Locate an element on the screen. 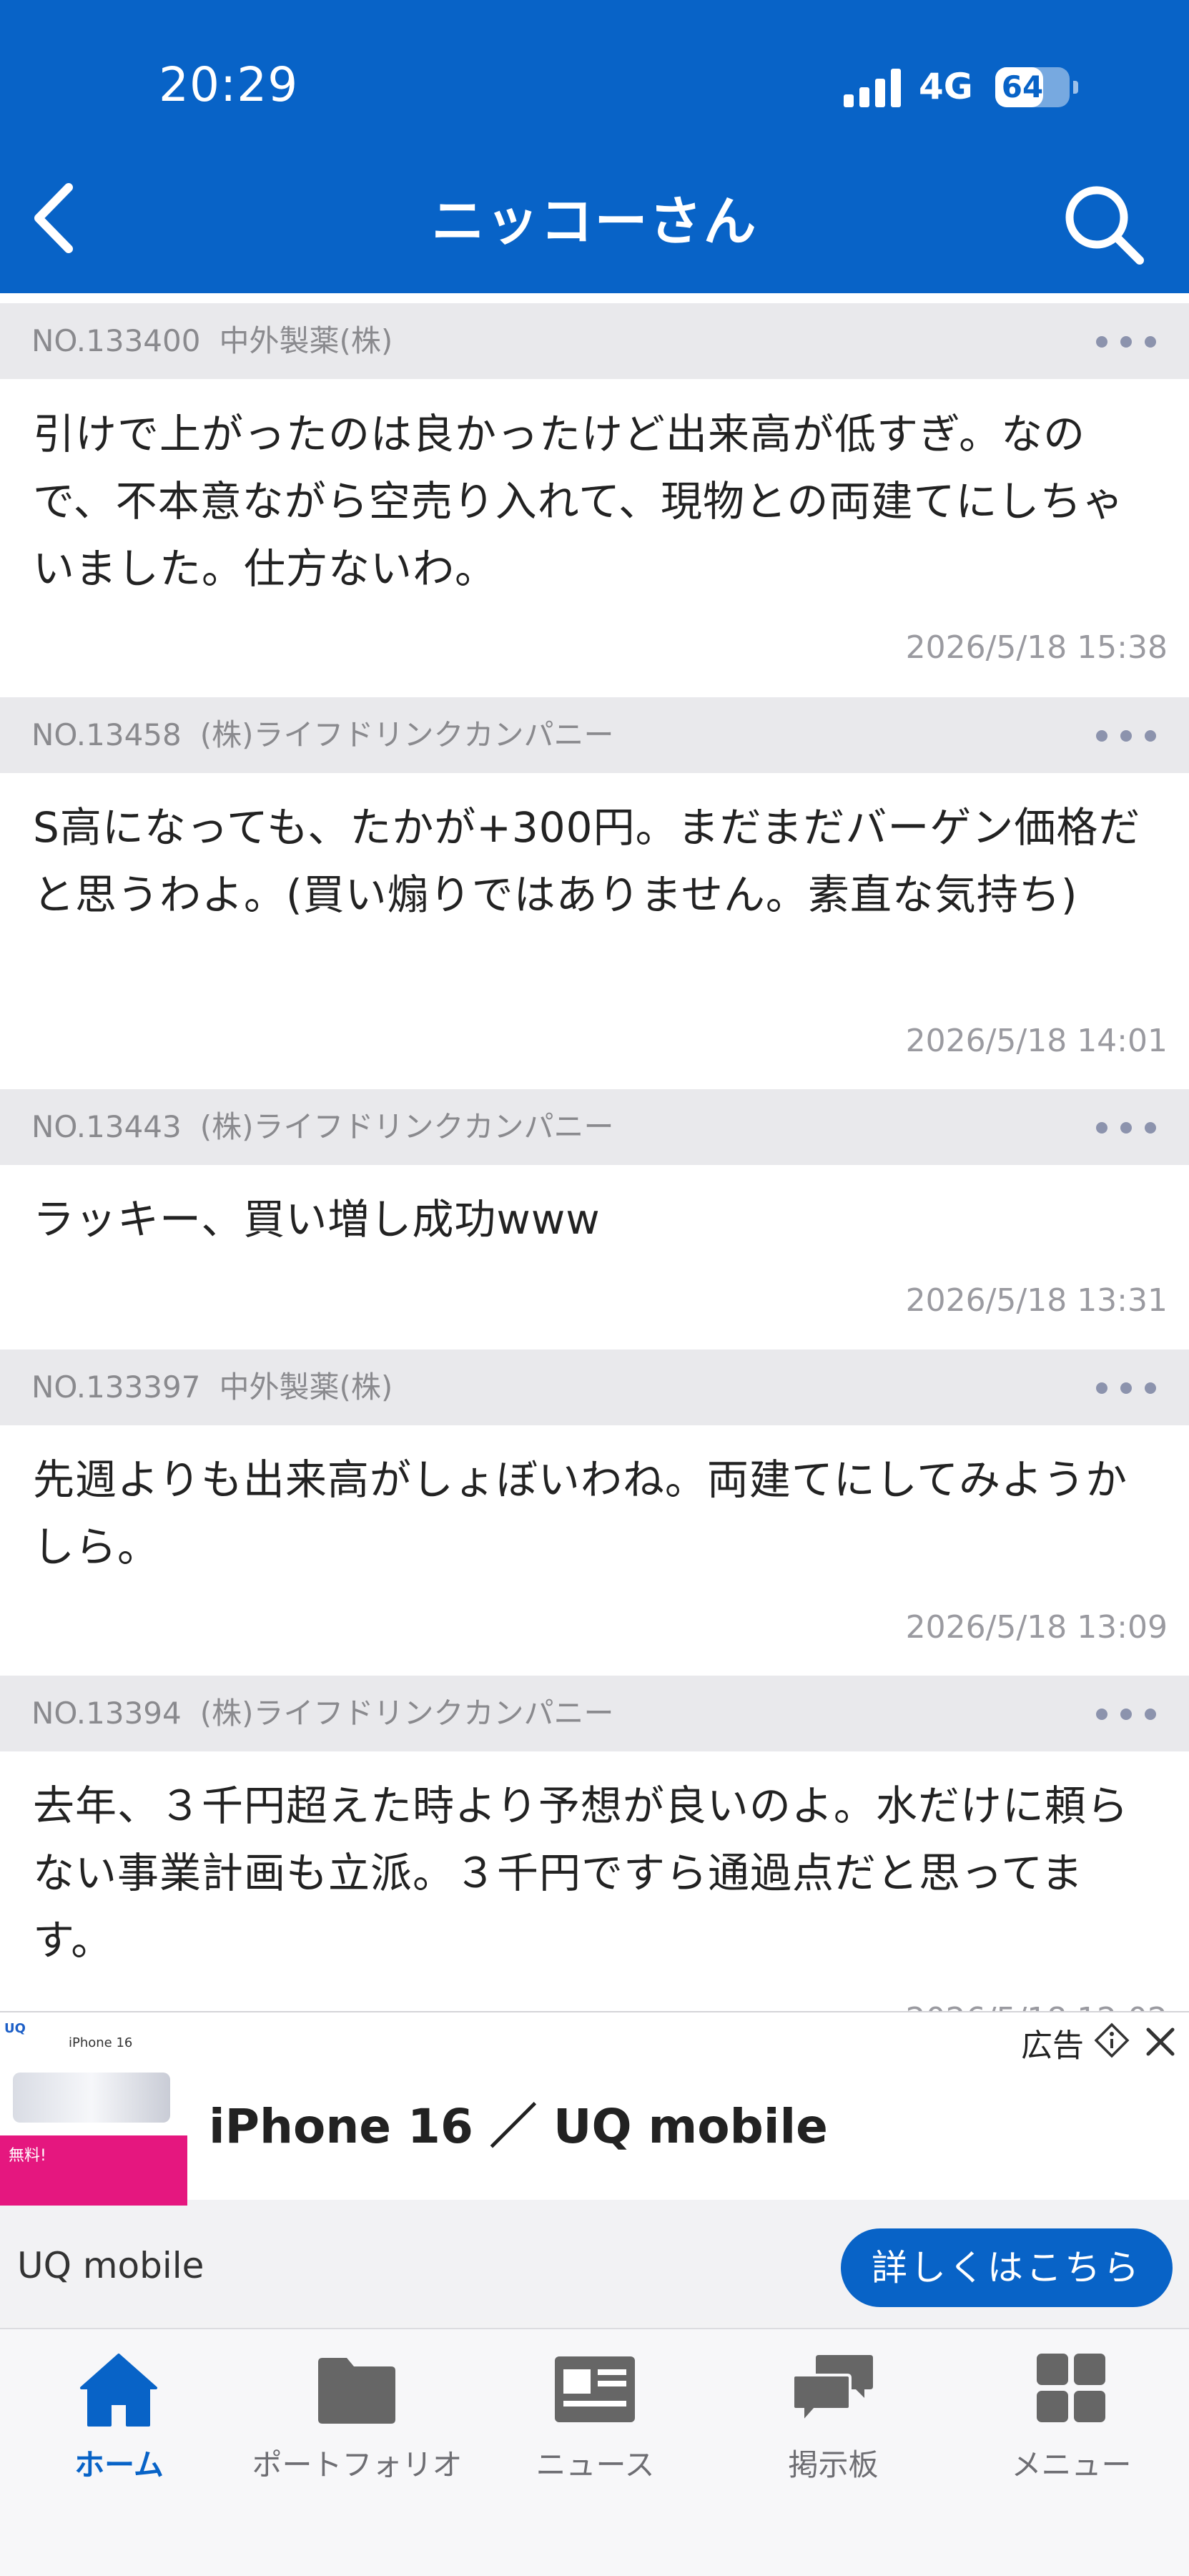  tab-home: ホーム is located at coordinates (119, 2422).